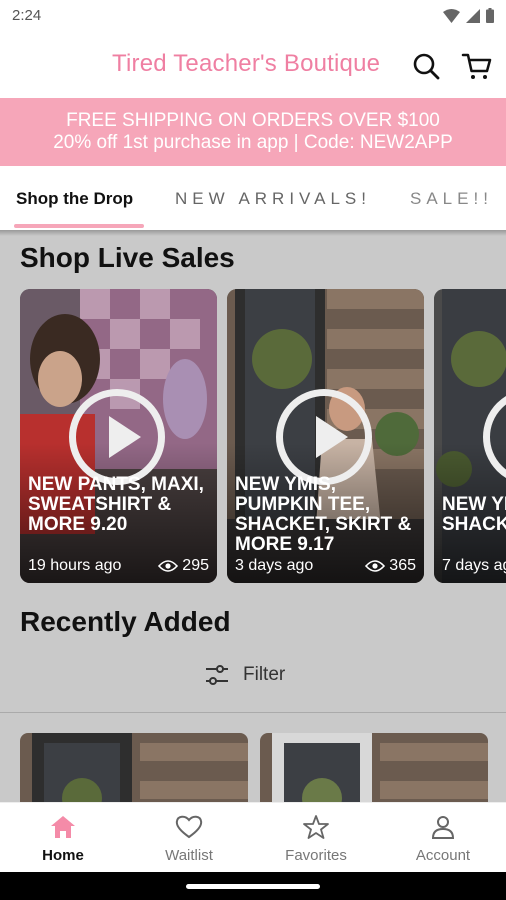  What do you see at coordinates (116, 504) in the screenshot?
I see `live-sale-title: NEW PANTS, MAXI, SWEATSHIRT & MORE 9.20` at bounding box center [116, 504].